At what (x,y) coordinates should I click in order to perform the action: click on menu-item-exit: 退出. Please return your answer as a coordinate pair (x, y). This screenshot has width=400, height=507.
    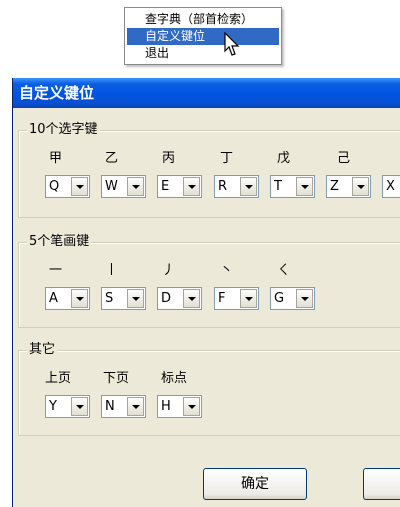
    Looking at the image, I should click on (203, 53).